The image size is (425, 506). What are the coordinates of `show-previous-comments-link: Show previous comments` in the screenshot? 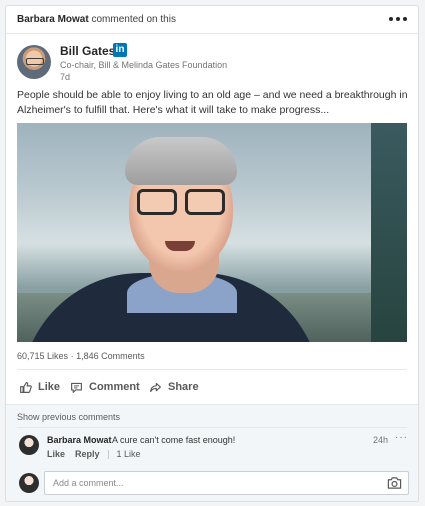 It's located at (68, 417).